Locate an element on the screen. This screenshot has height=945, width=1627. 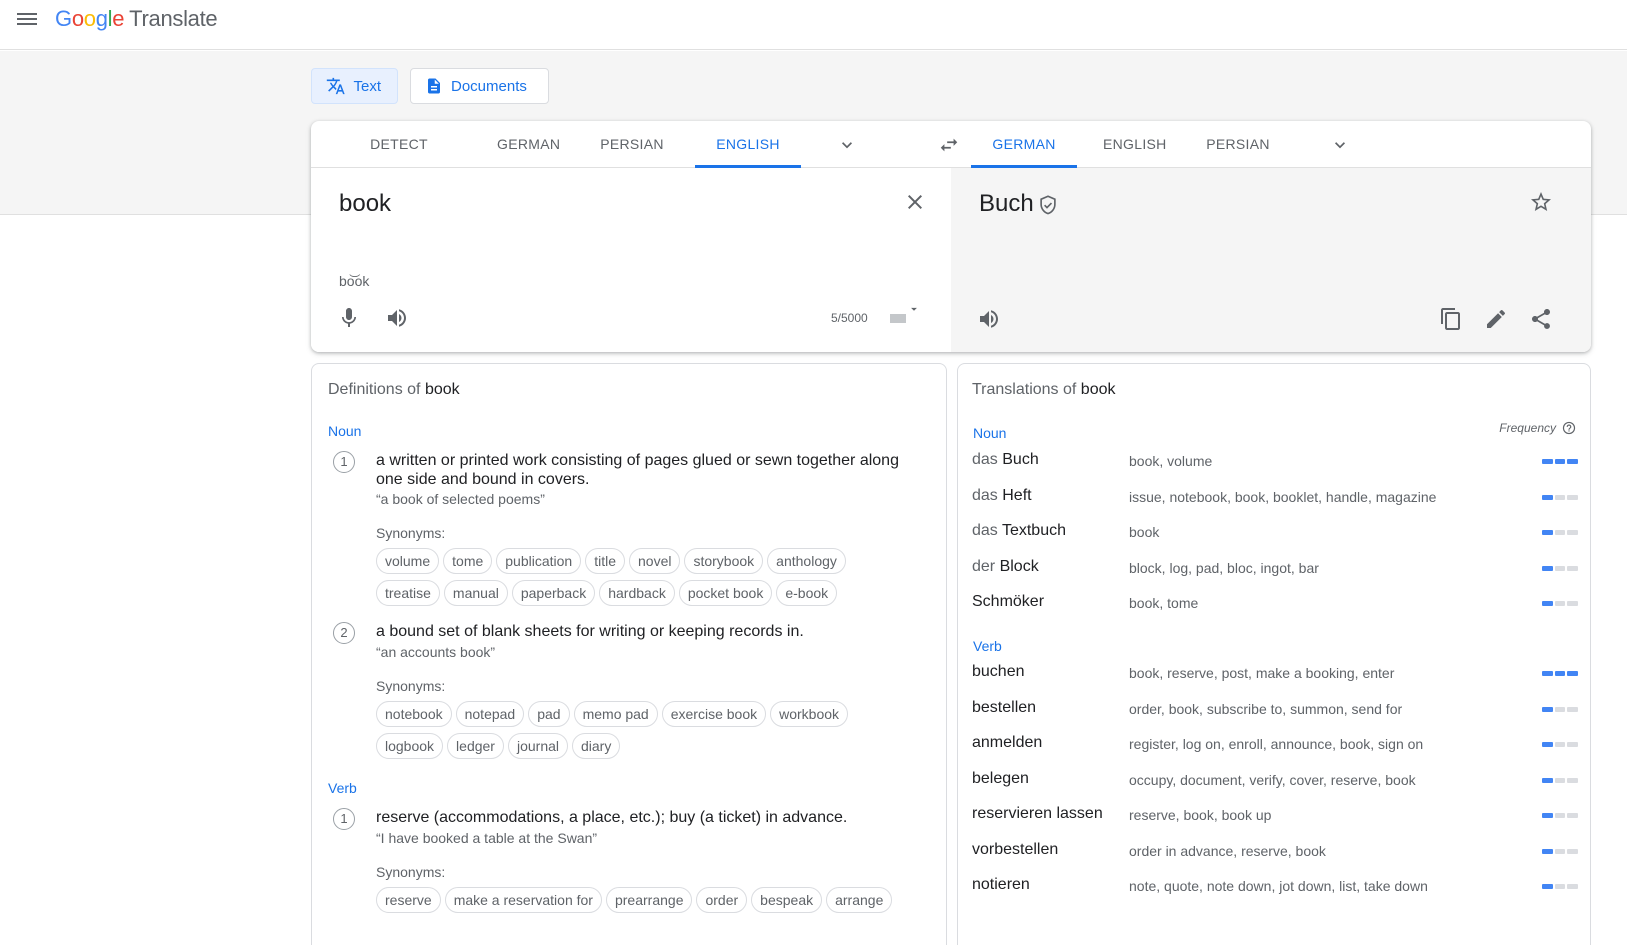
documents-mode-button: Documents is located at coordinates (479, 86).